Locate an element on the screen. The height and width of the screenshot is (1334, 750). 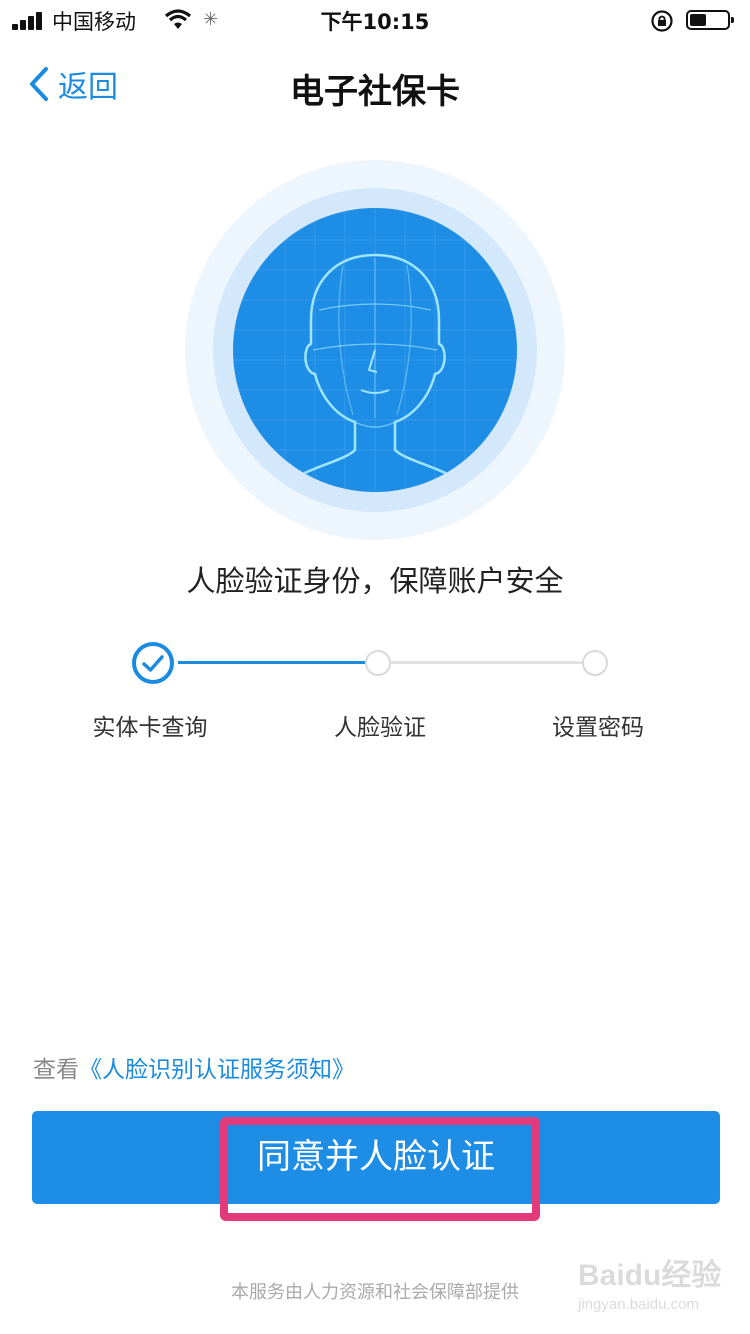
terms-link: 《人脸识别认证服务须知》 is located at coordinates (217, 1070).